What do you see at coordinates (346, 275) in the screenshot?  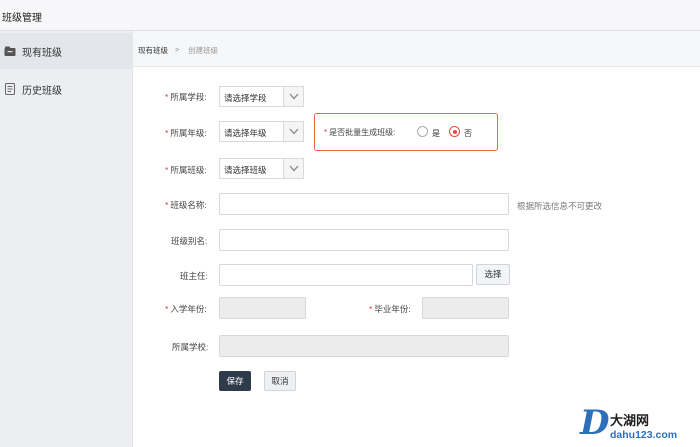 I see `head-teacher-input` at bounding box center [346, 275].